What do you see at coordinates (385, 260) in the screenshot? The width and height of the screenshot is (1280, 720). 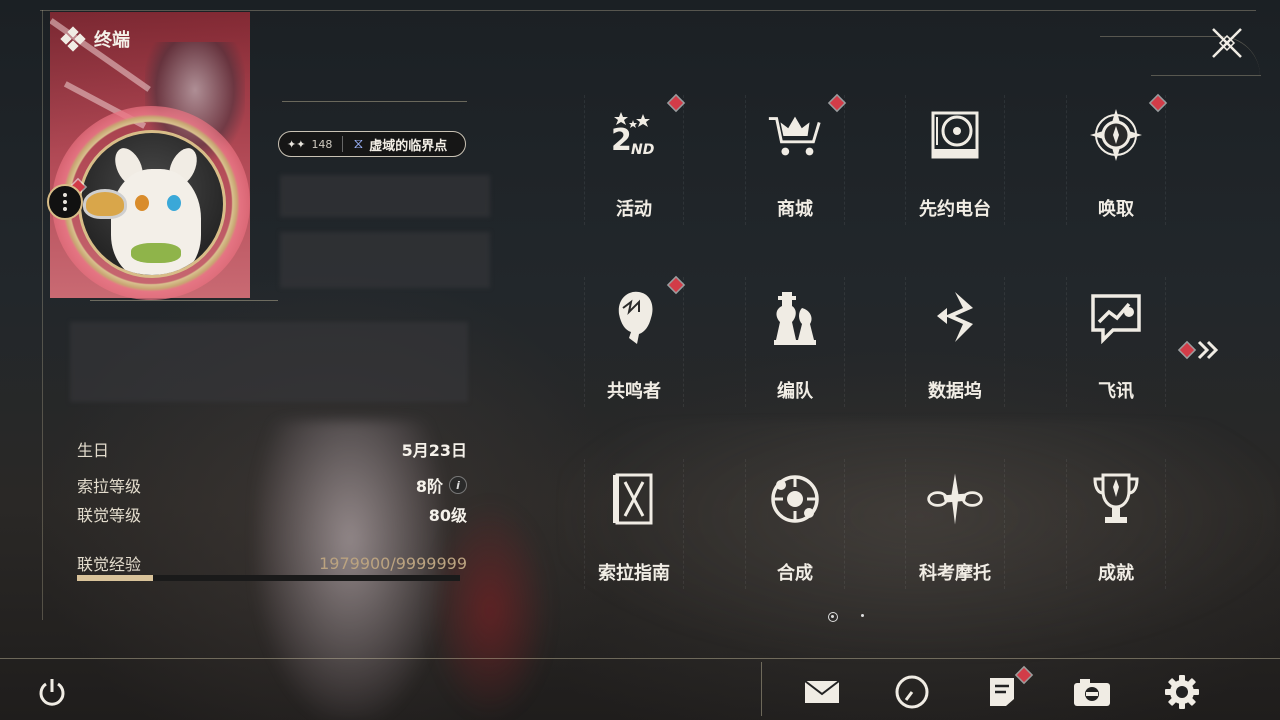 I see `hidden-player-uid` at bounding box center [385, 260].